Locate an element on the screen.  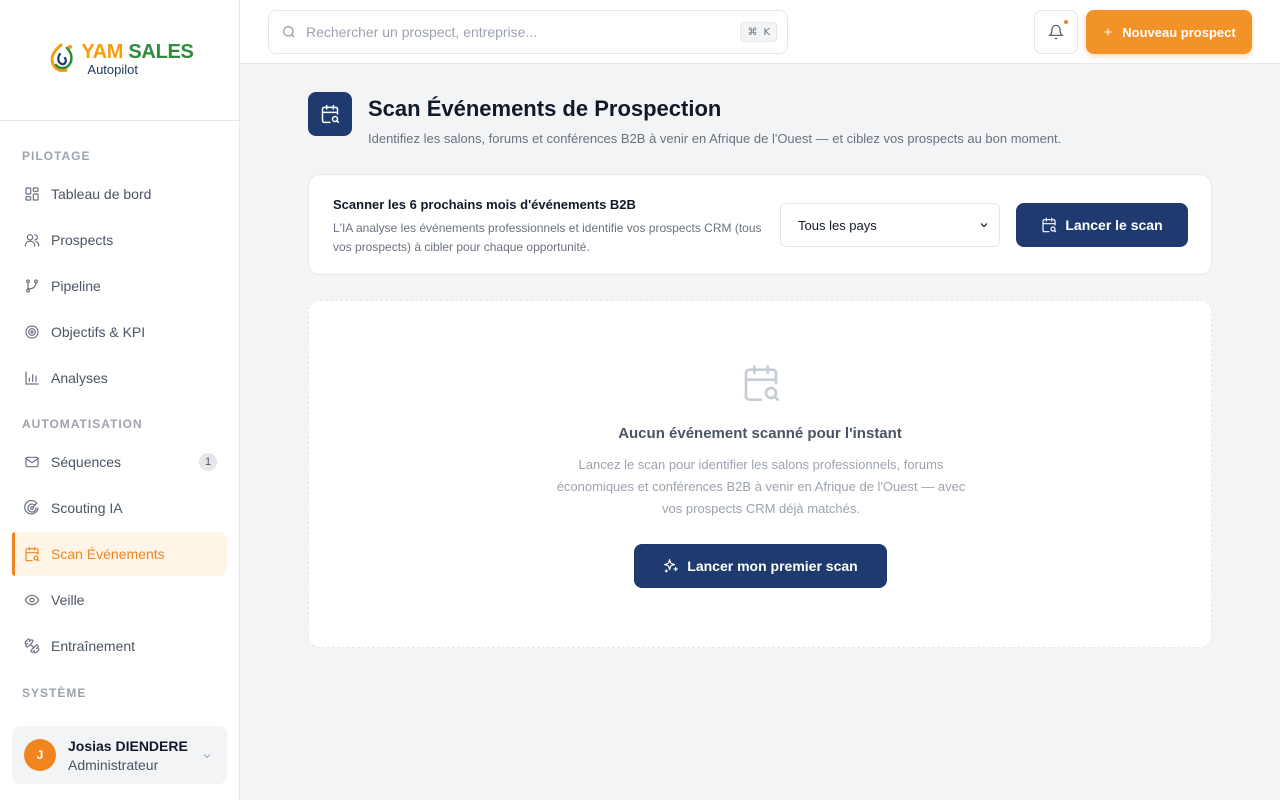
brand-name-part1: YAM is located at coordinates (102, 52).